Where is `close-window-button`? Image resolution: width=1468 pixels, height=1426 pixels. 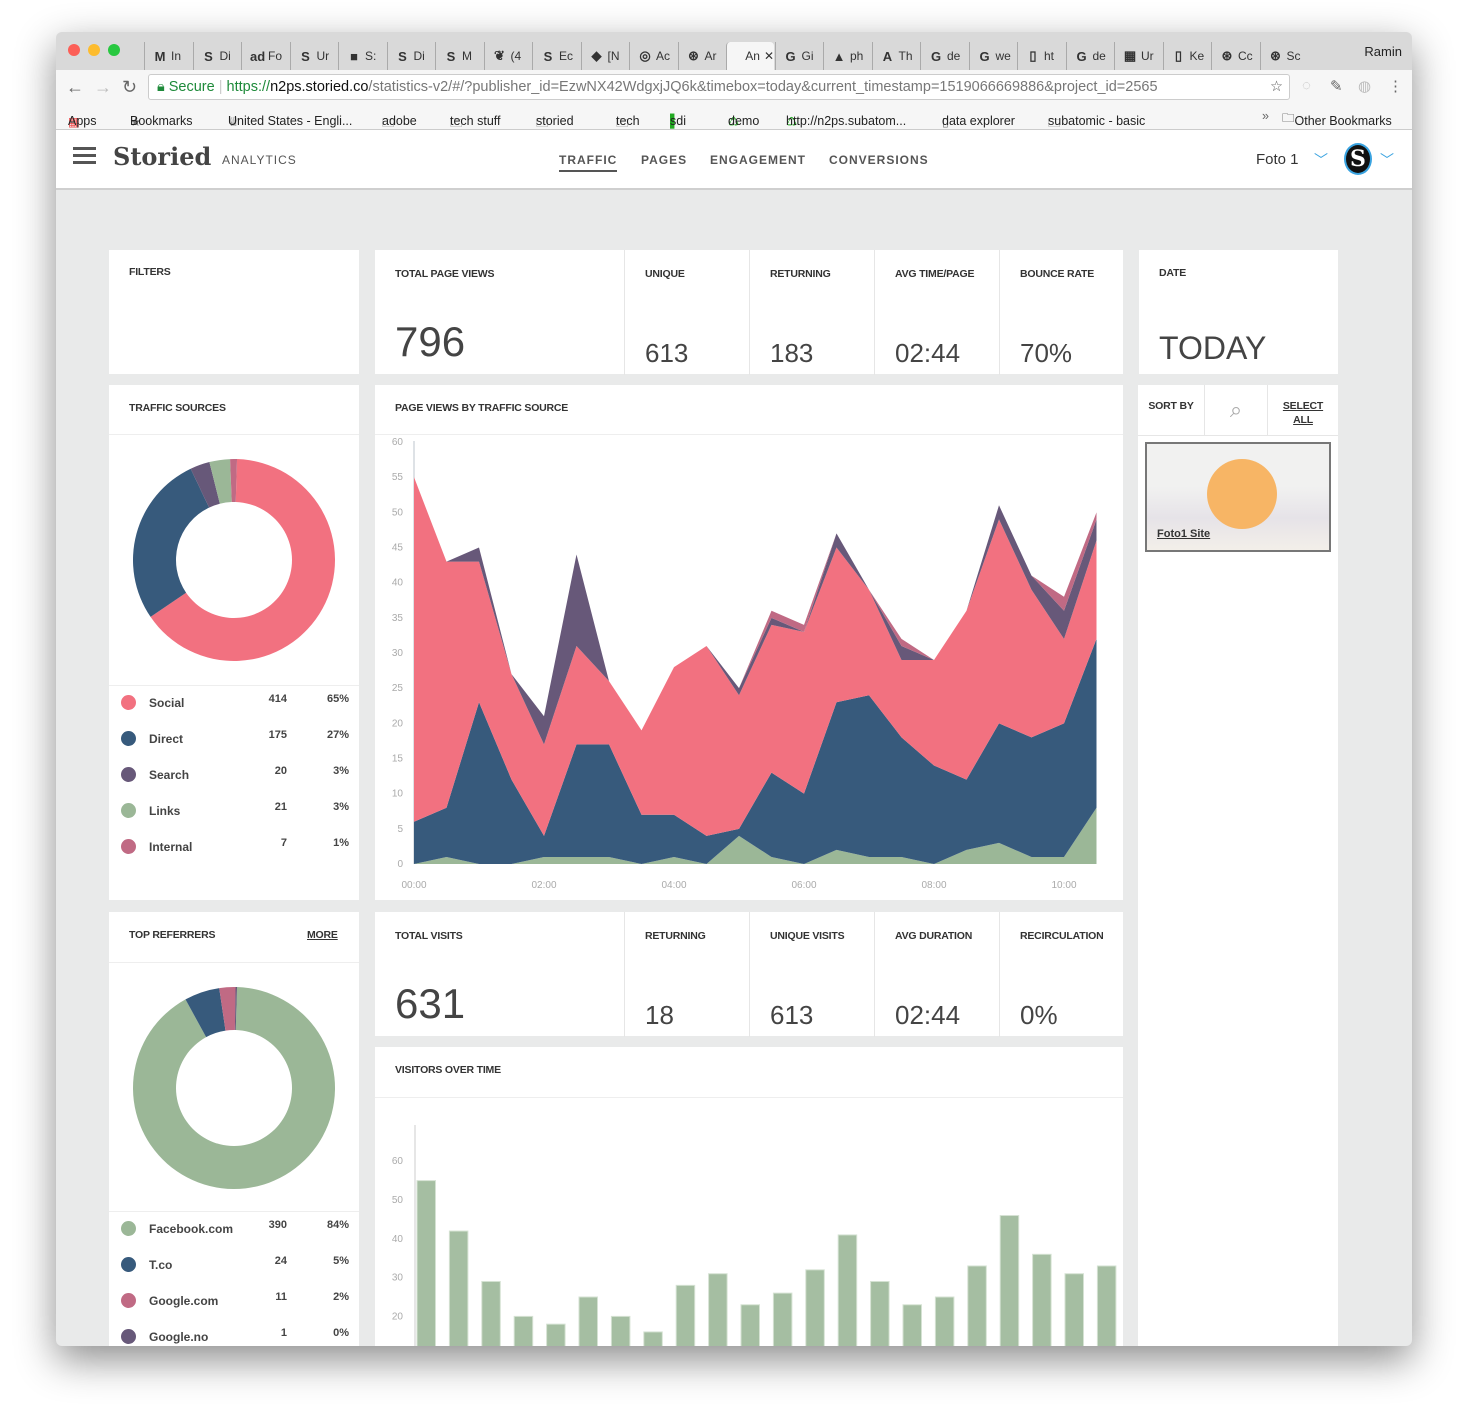
close-window-button is located at coordinates (74, 50).